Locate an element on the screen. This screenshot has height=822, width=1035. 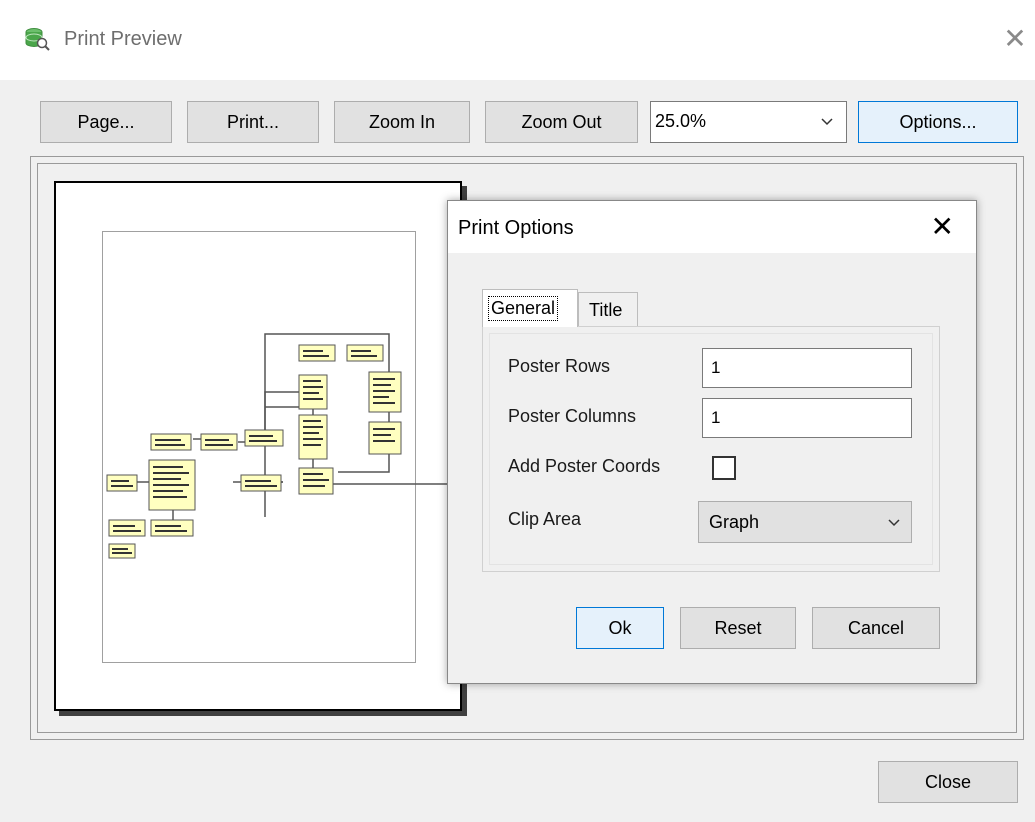
graph-thumbnail is located at coordinates (284, 446).